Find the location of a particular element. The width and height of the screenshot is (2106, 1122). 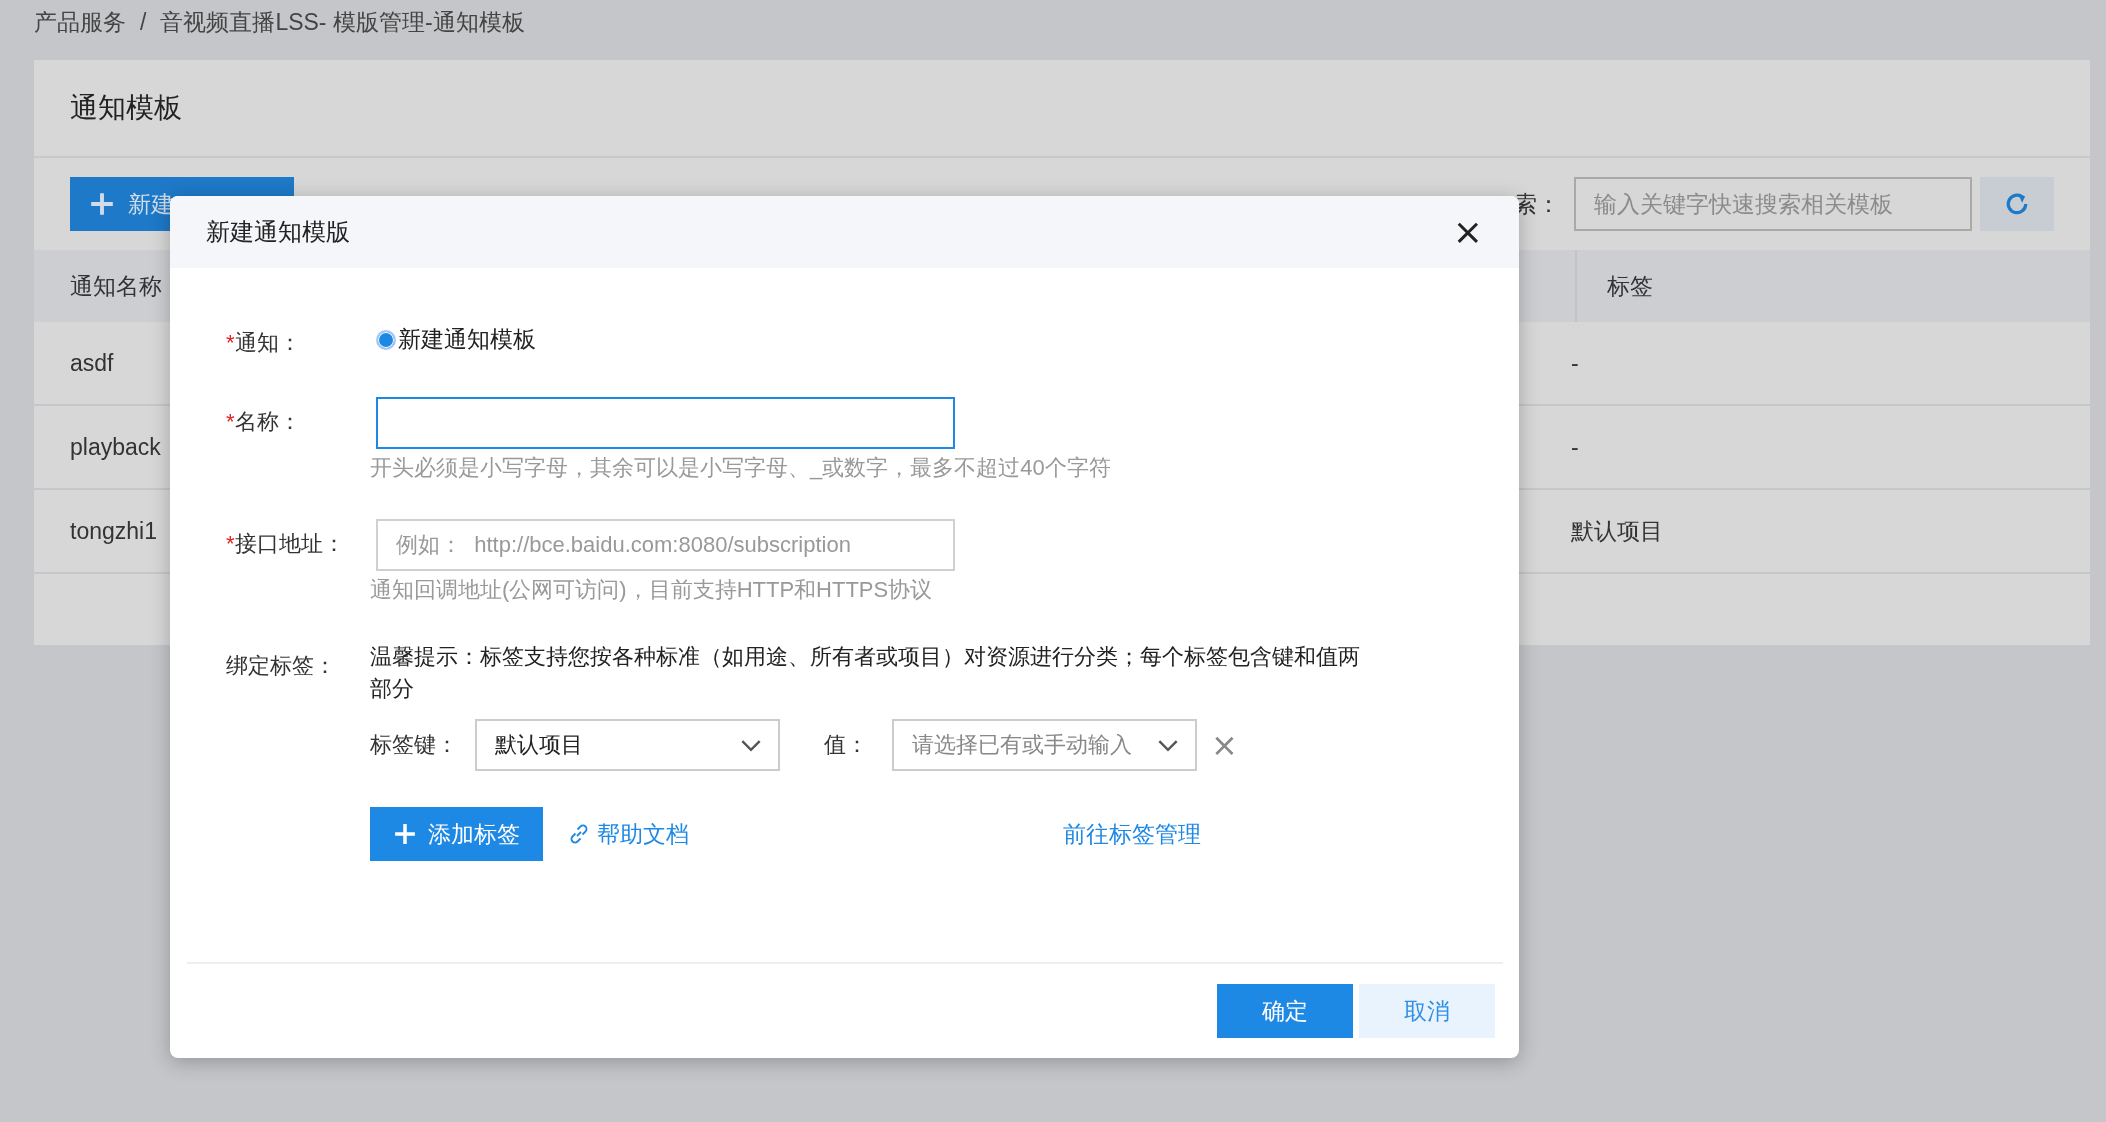

breadcrumb-item: 音视频直播LSS- 模版管理-通知模板 is located at coordinates (342, 22).